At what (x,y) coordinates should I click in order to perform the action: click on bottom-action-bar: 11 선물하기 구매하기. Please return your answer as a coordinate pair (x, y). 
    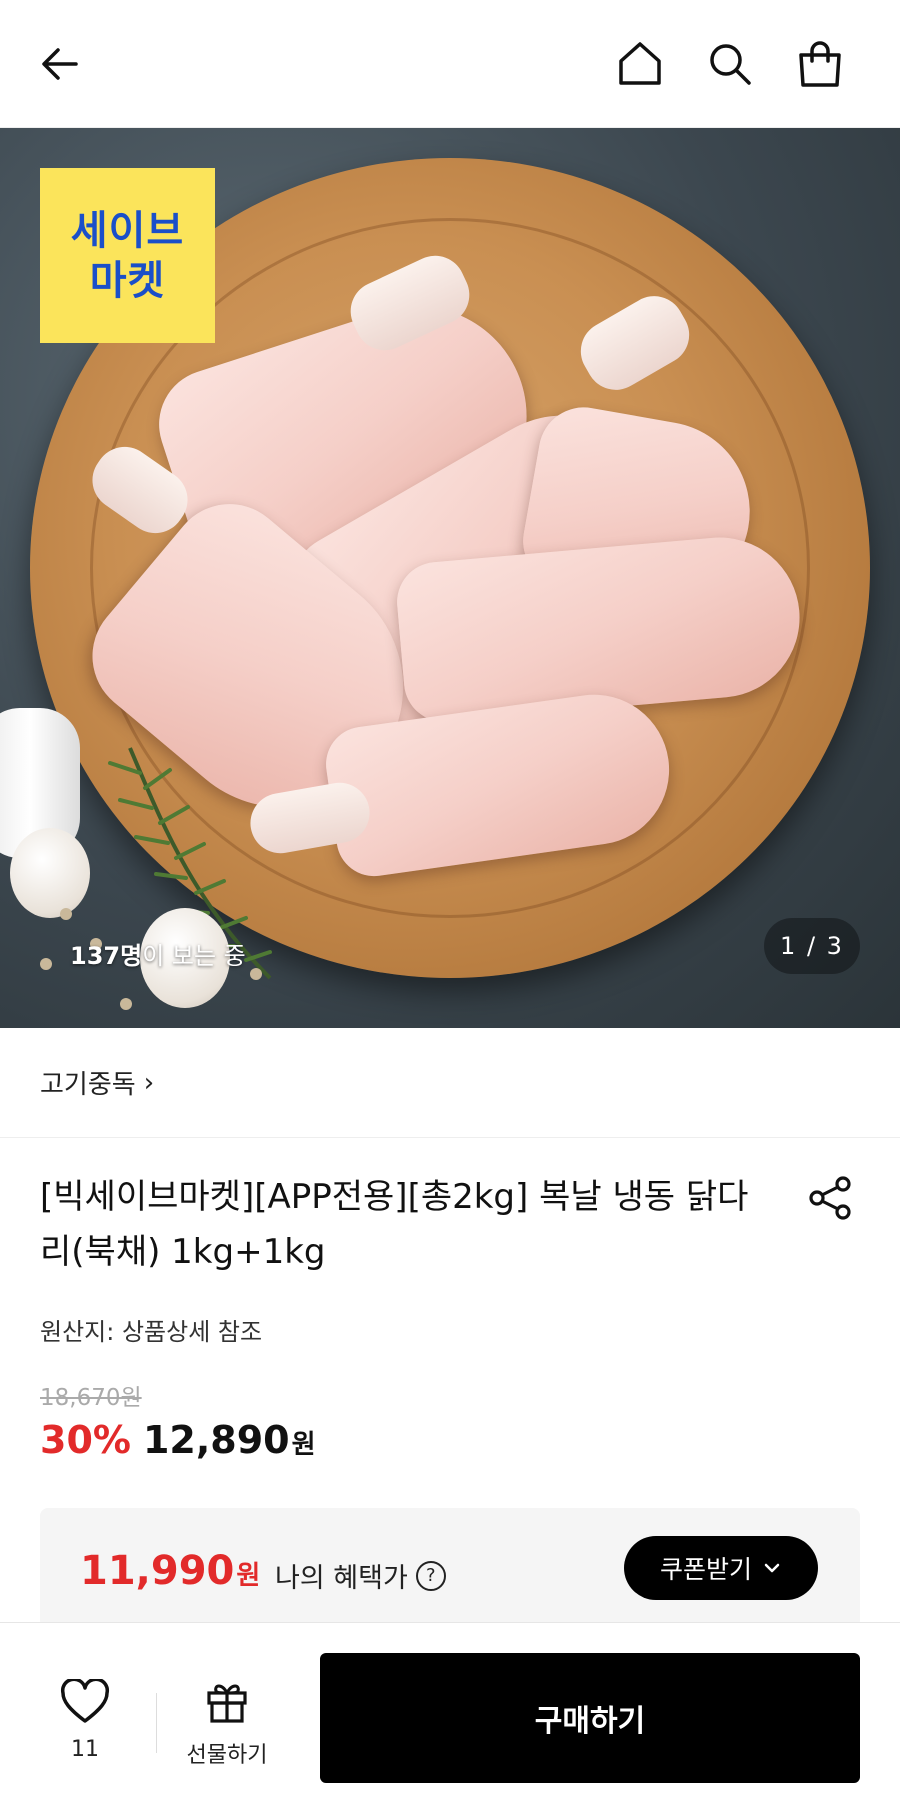
    Looking at the image, I should click on (450, 1718).